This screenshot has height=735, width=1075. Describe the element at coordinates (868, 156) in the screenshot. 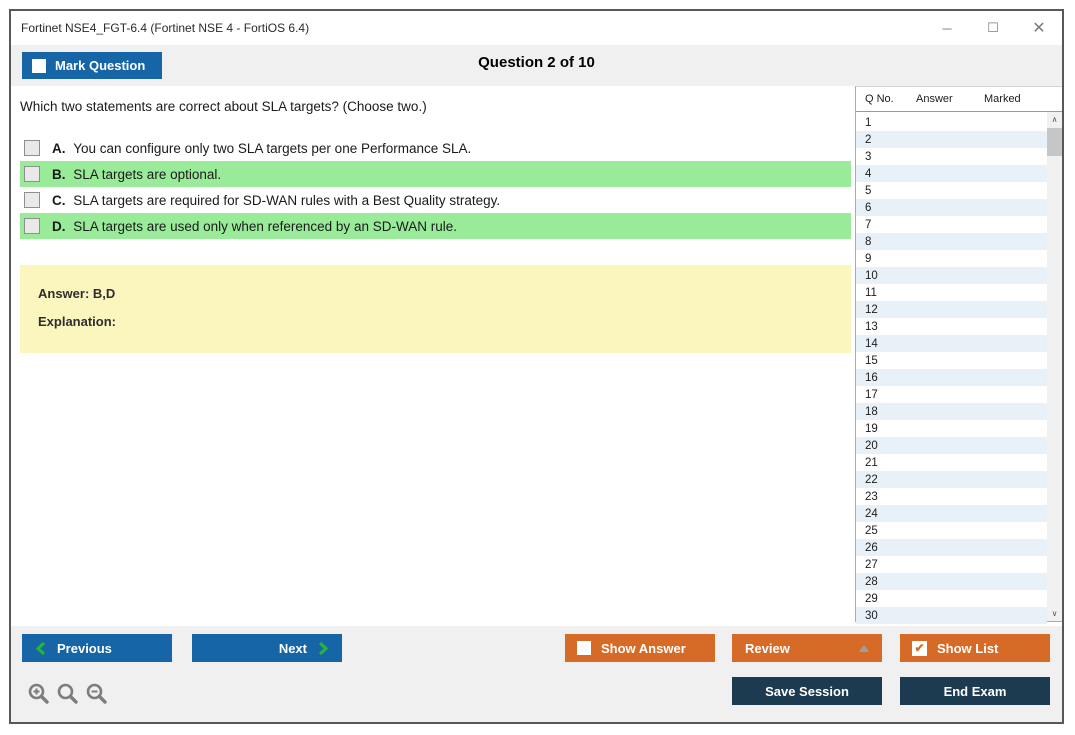

I see `qno-cell: 3` at that location.